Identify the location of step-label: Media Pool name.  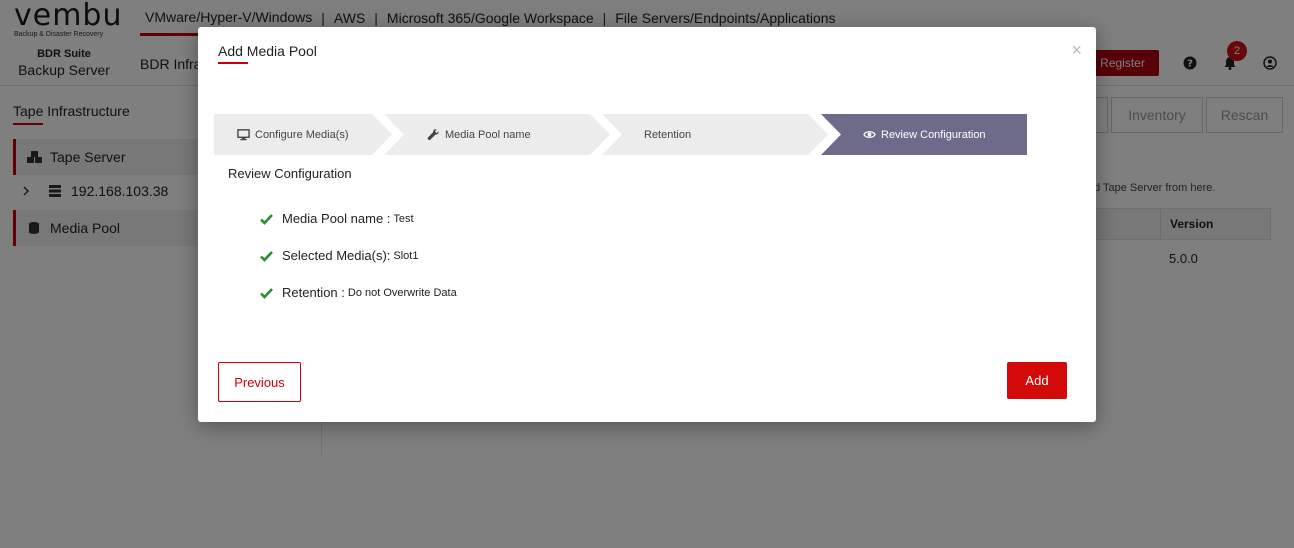
(488, 134).